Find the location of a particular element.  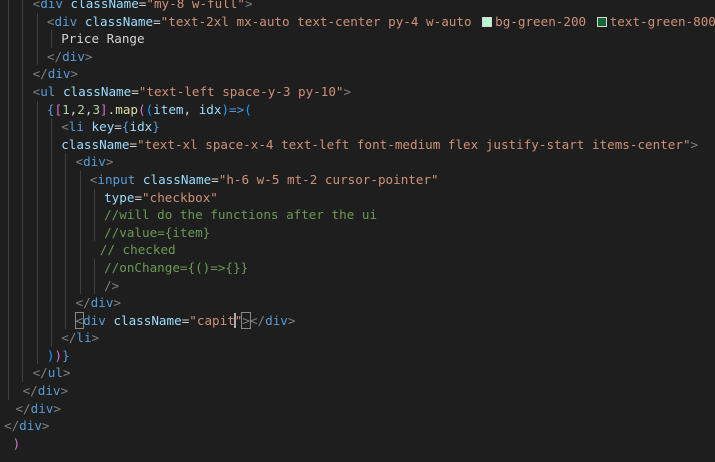

code-line: <div> is located at coordinates (357, 162).